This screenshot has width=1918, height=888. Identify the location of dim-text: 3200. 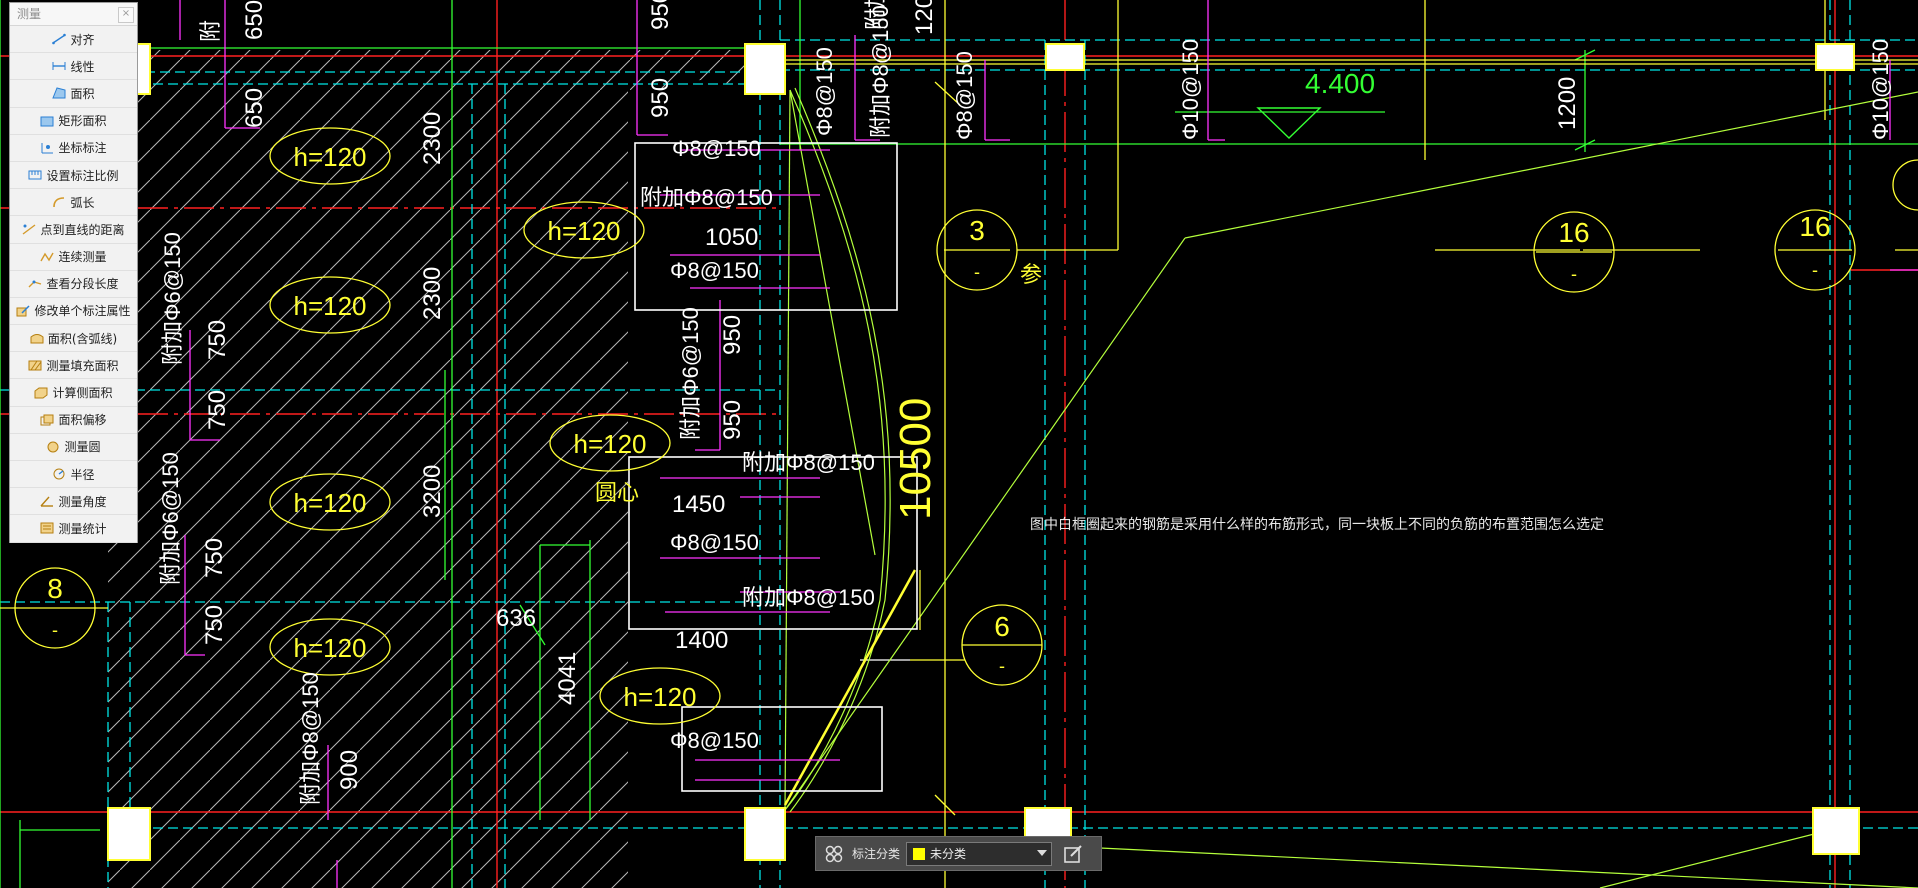
(432, 491).